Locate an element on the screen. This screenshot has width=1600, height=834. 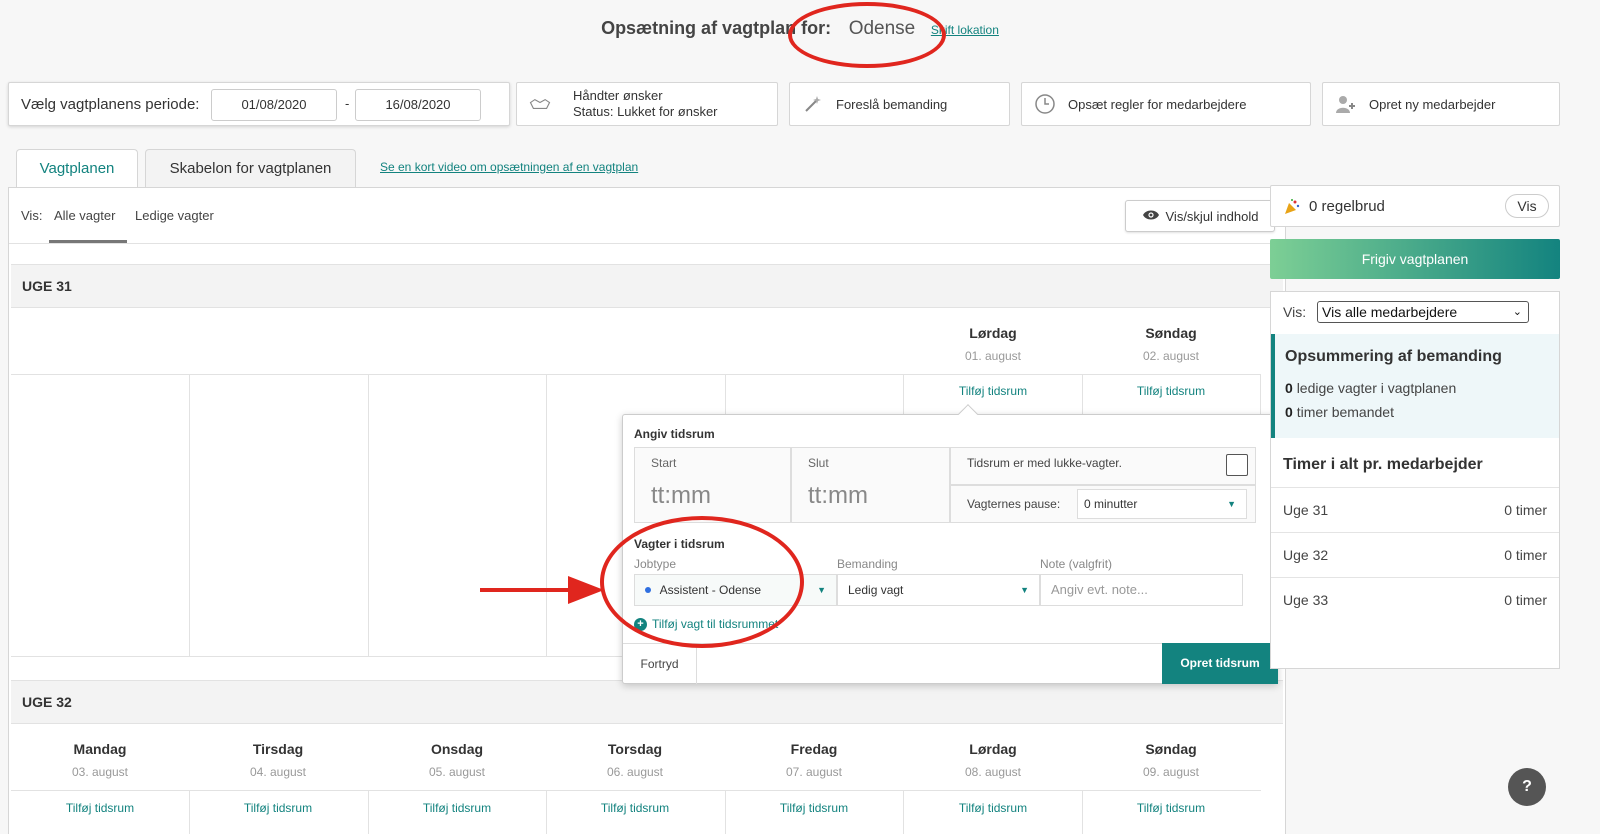
break-option: Vagternes pause: 0 minutter ▼ is located at coordinates (1103, 504).